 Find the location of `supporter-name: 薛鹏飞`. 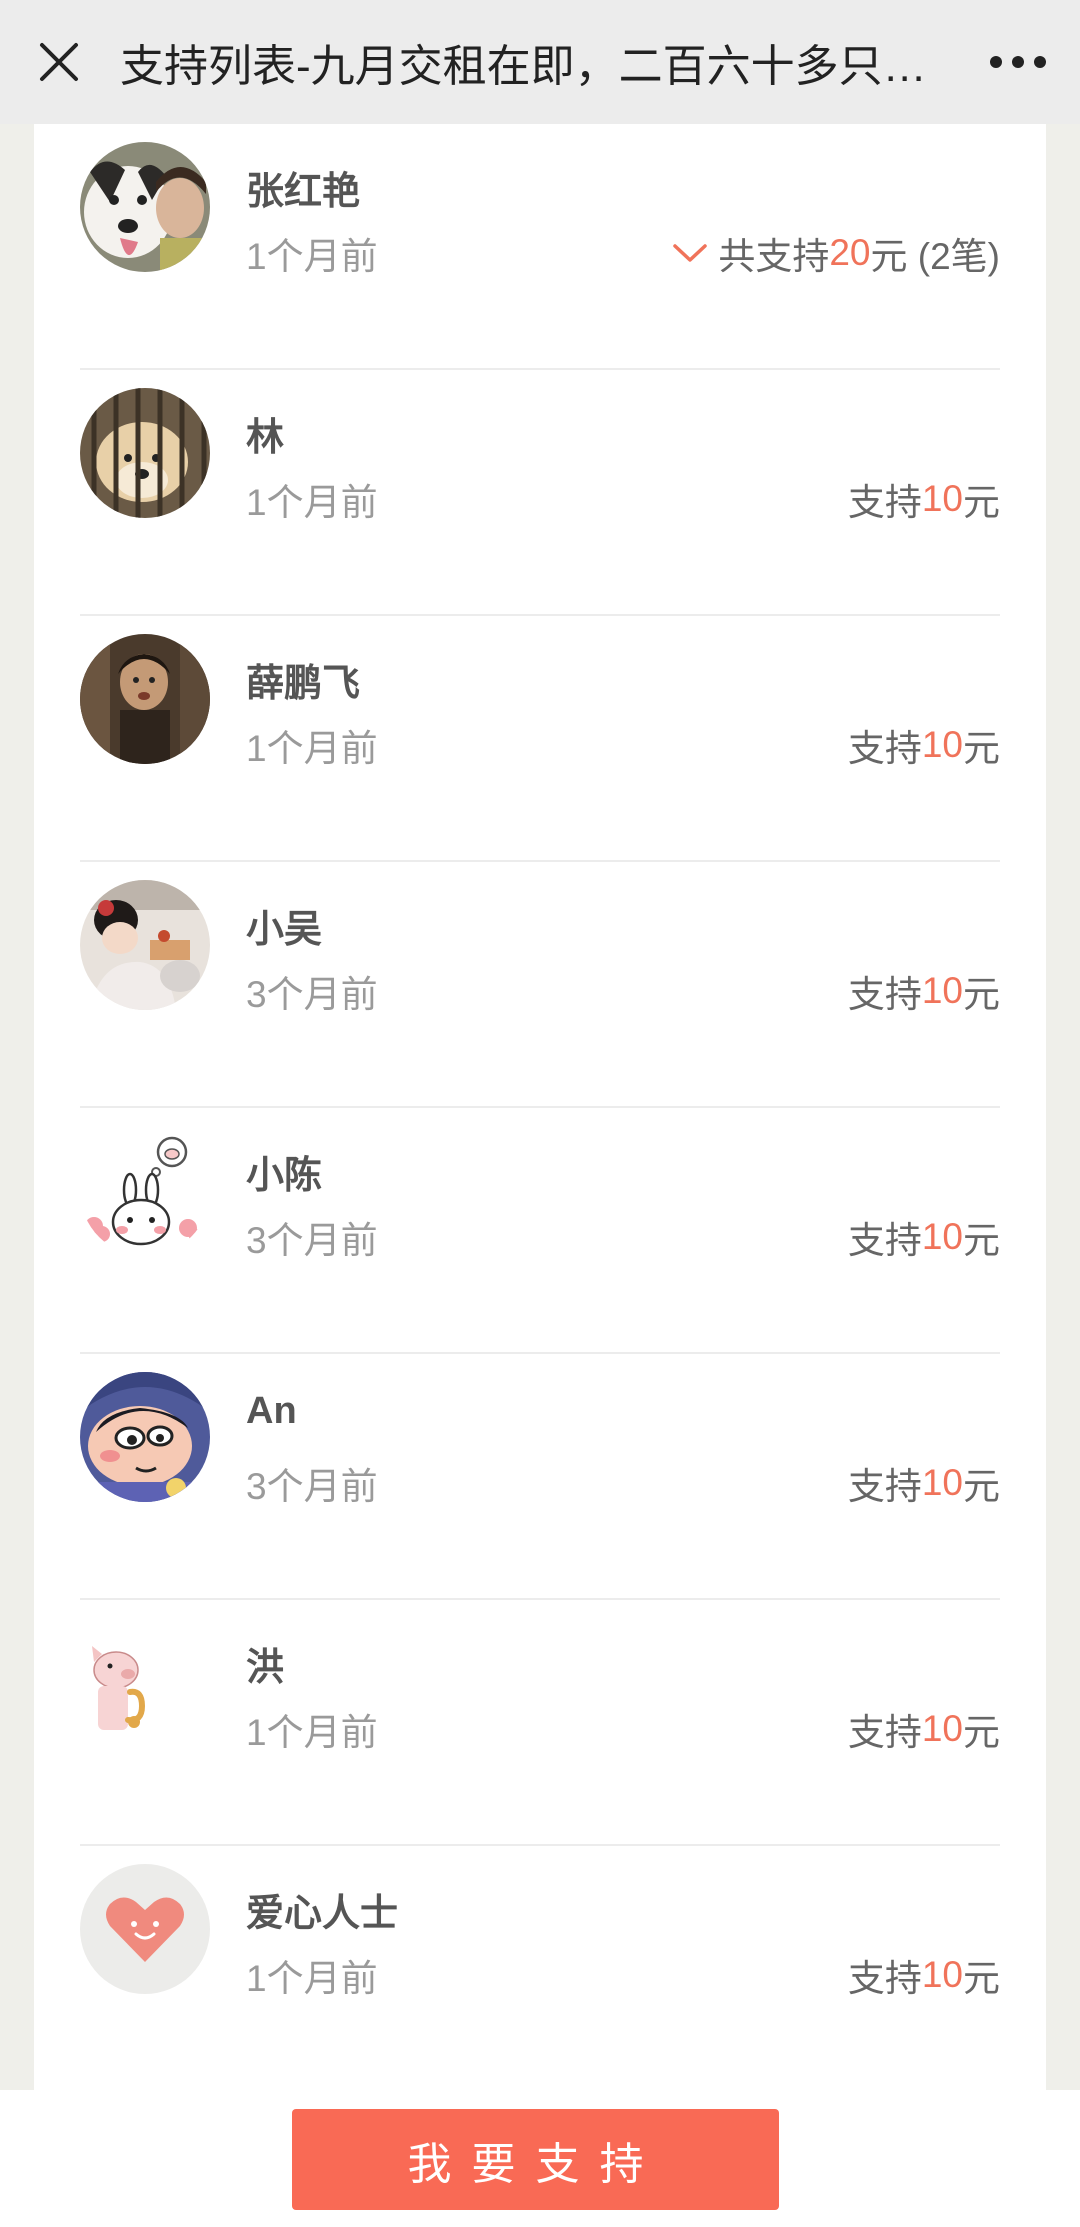

supporter-name: 薛鹏飞 is located at coordinates (303, 684).